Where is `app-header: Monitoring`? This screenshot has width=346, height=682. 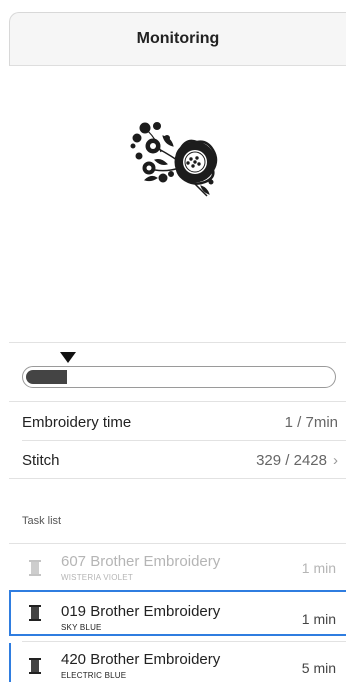
app-header: Monitoring is located at coordinates (177, 39).